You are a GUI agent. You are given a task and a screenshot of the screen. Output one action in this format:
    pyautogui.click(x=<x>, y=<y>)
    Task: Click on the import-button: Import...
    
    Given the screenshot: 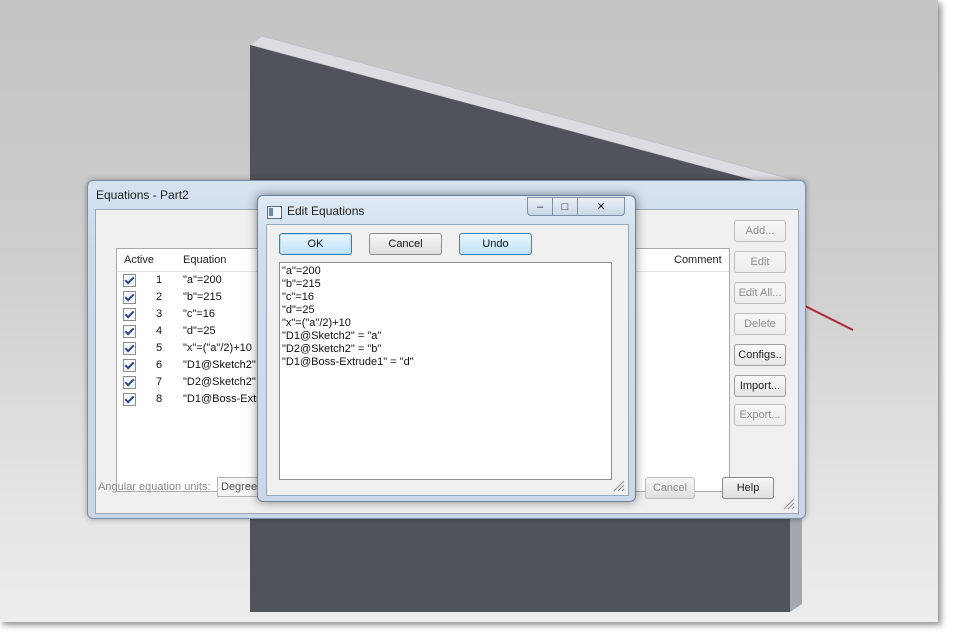 What is the action you would take?
    pyautogui.click(x=760, y=386)
    